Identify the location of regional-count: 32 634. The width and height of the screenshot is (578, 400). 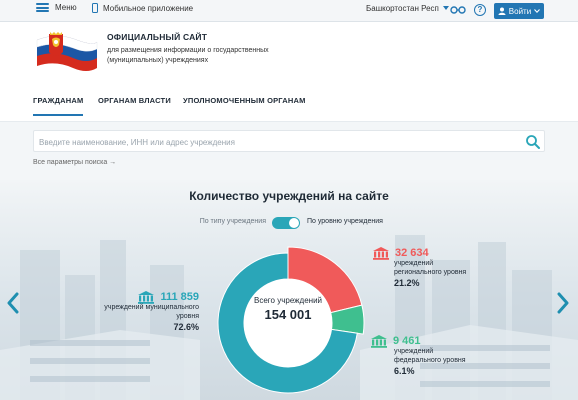
(412, 253).